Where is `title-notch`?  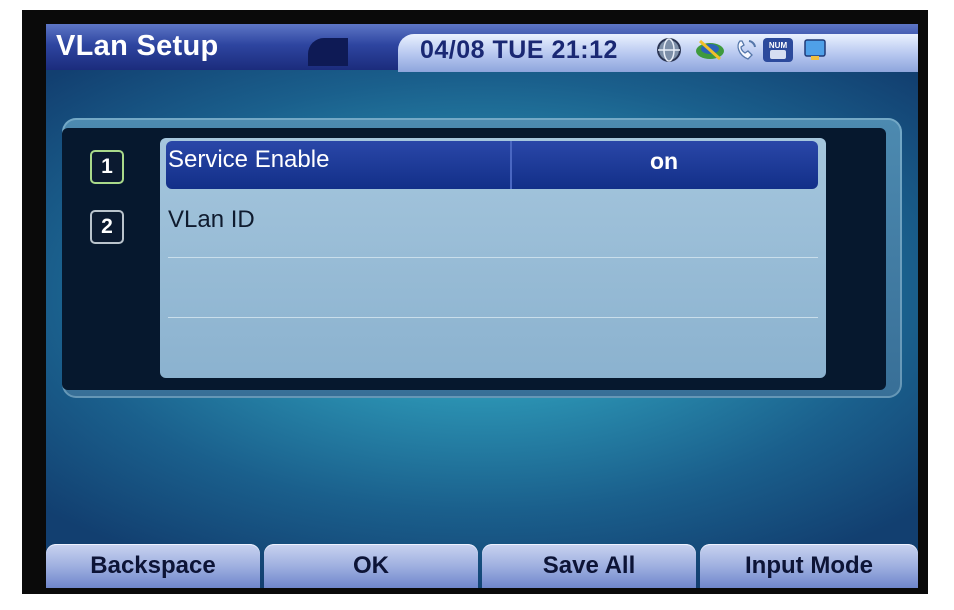 title-notch is located at coordinates (328, 52).